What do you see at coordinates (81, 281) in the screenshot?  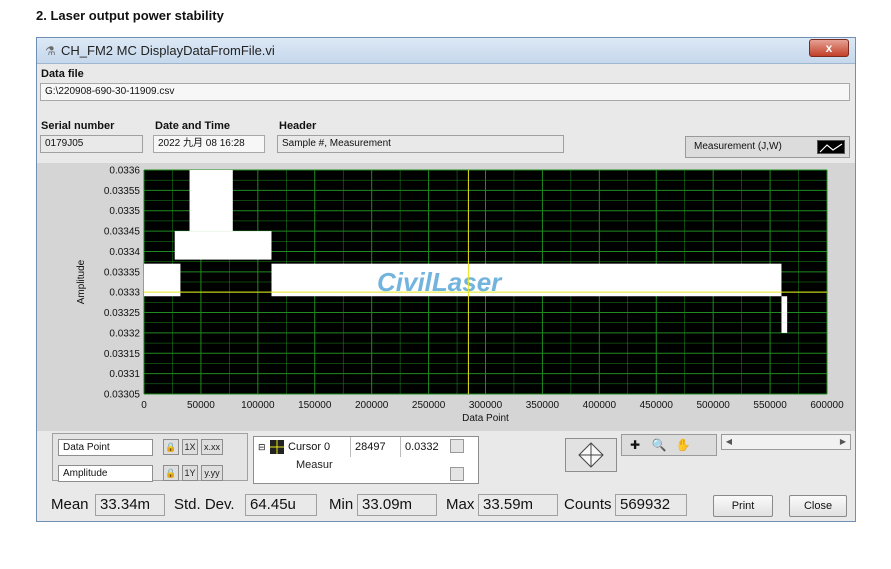 I see `y-axis-label: Amplitude` at bounding box center [81, 281].